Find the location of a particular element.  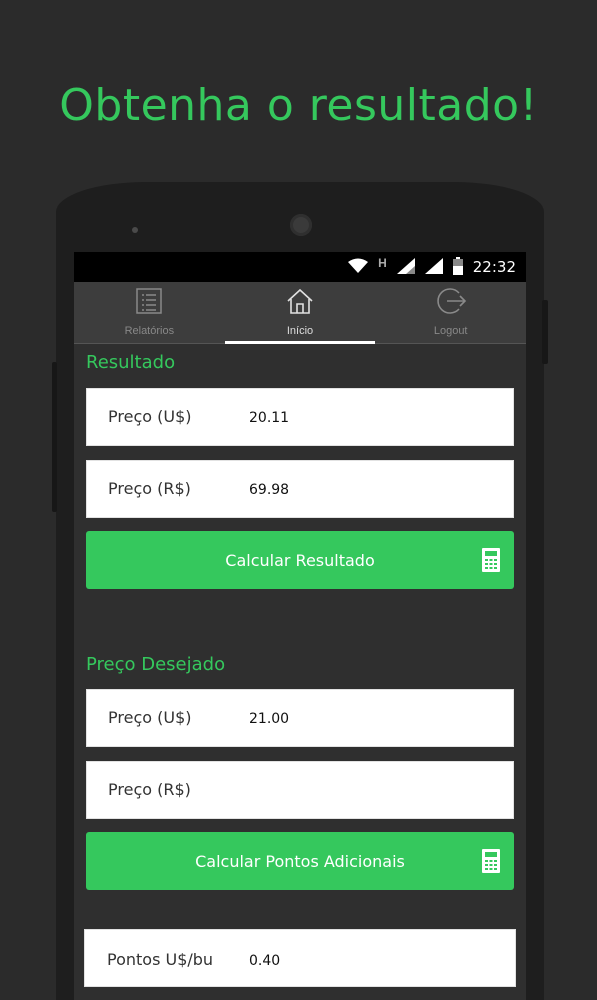

tab-inicio: Início is located at coordinates (300, 313).